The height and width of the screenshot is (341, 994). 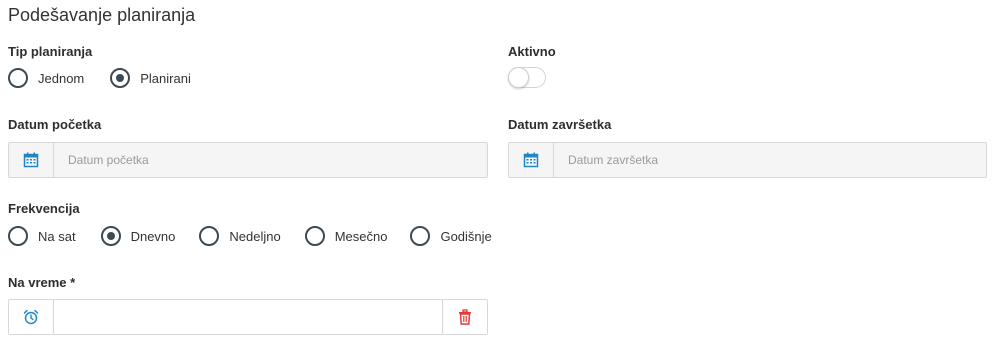 I want to click on active-label: Aktivno, so click(x=532, y=51).